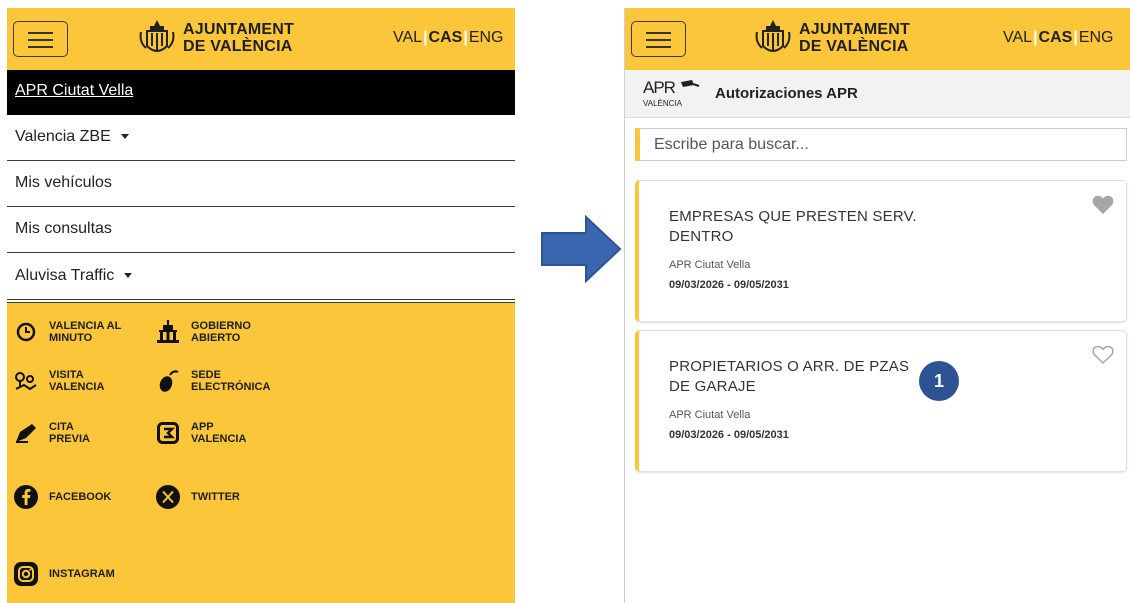 This screenshot has height=603, width=1130. I want to click on link-cita-previa: CITA PREVIA, so click(51, 433).